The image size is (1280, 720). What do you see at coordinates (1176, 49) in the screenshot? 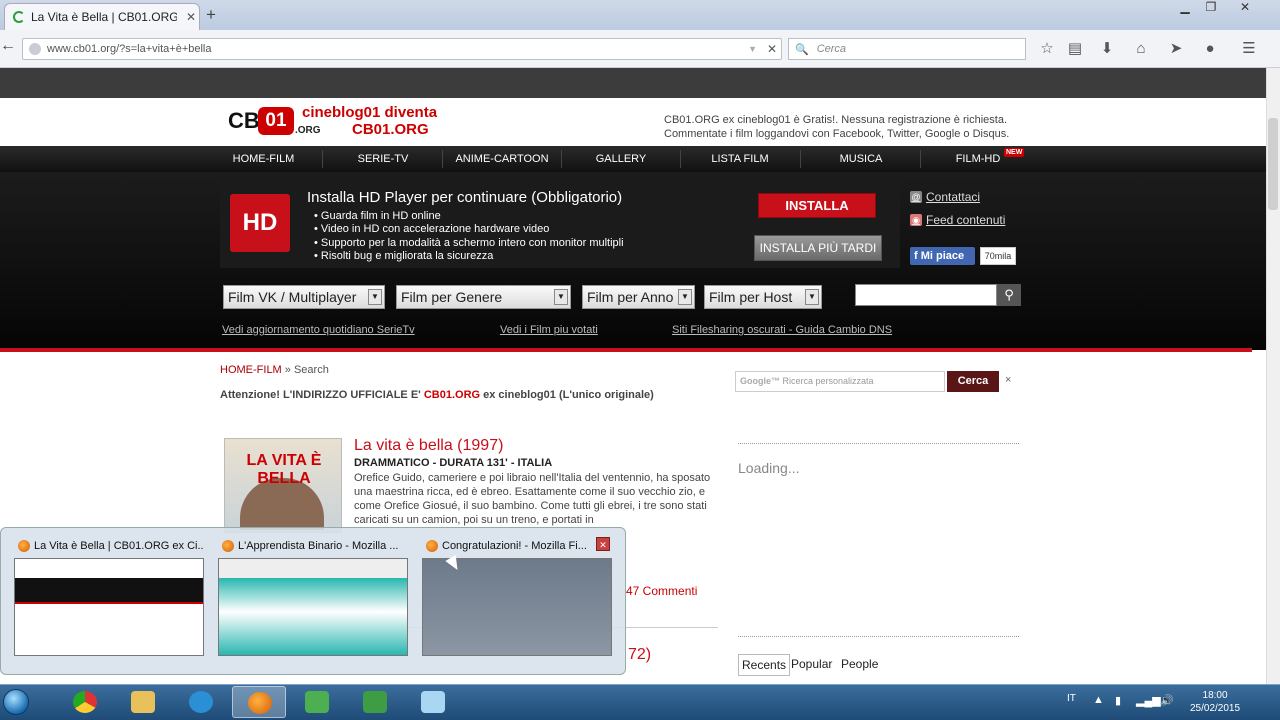
I see `send-icon: ➤` at bounding box center [1176, 49].